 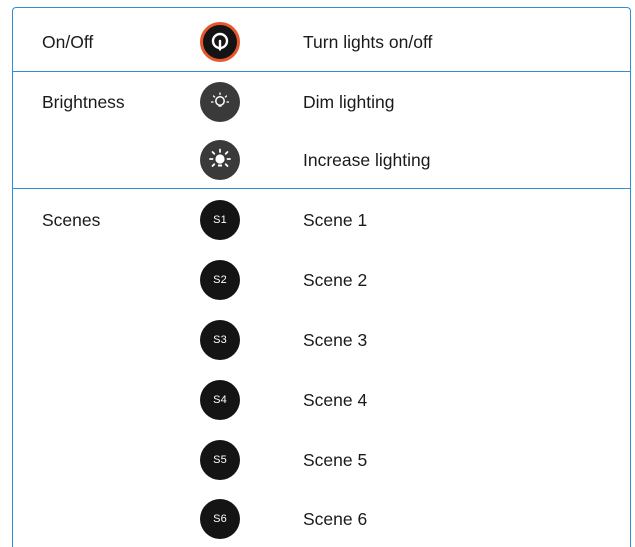 What do you see at coordinates (335, 220) in the screenshot?
I see `scene-1-description: Scene 1` at bounding box center [335, 220].